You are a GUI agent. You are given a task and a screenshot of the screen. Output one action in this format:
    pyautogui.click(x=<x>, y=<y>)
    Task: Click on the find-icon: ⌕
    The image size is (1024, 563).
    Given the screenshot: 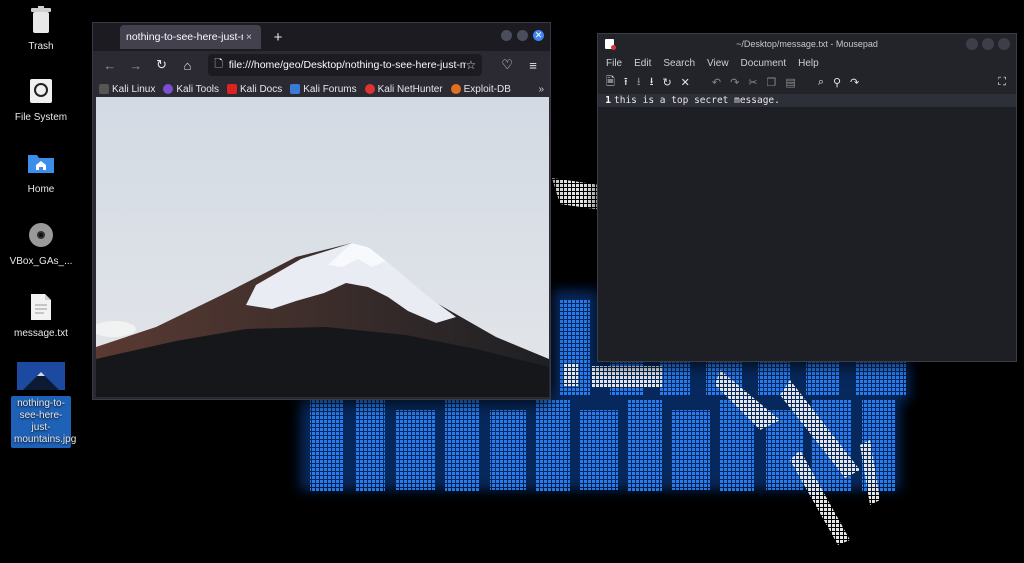 What is the action you would take?
    pyautogui.click(x=821, y=82)
    